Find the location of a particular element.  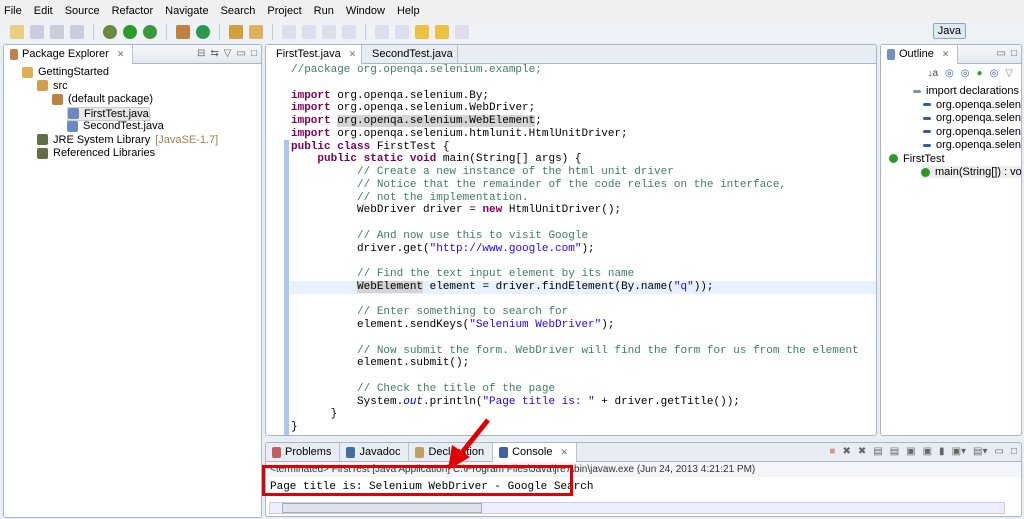

hide-fields-icon: ◎ is located at coordinates (949, 74).